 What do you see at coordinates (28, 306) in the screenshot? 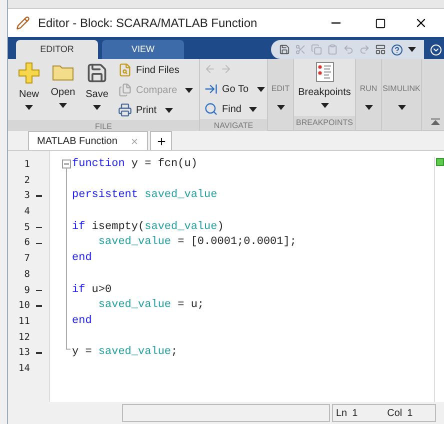
I see `line-number: 10` at bounding box center [28, 306].